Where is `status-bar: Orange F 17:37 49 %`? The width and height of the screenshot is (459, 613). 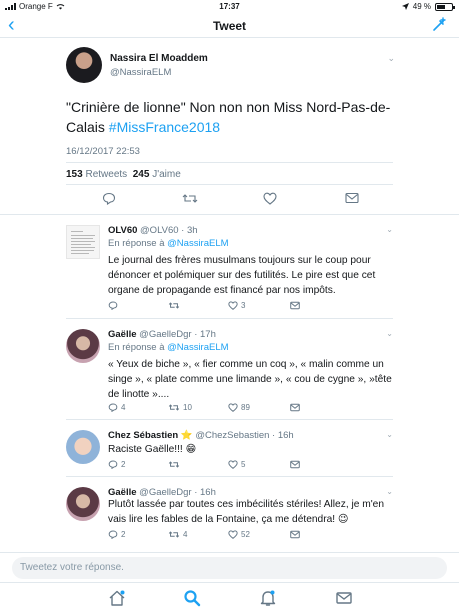 status-bar: Orange F 17:37 49 % is located at coordinates (229, 7).